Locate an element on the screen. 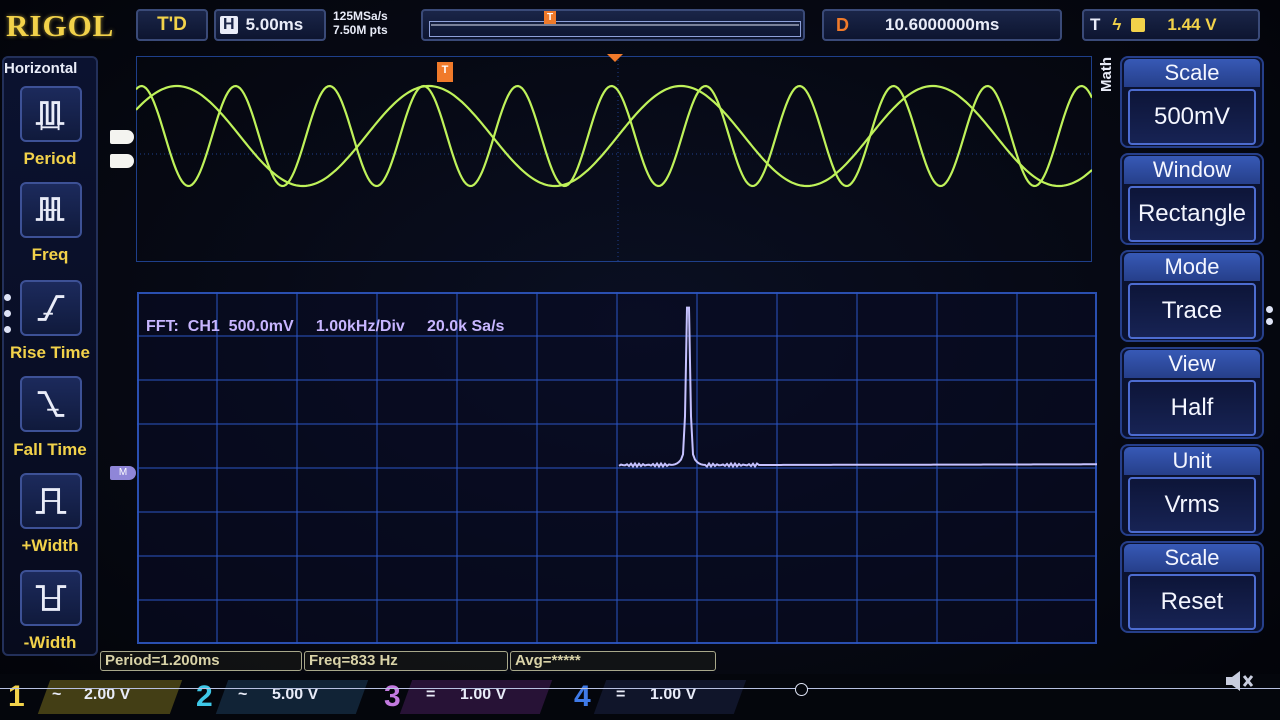  rise-time-button is located at coordinates (51, 308).